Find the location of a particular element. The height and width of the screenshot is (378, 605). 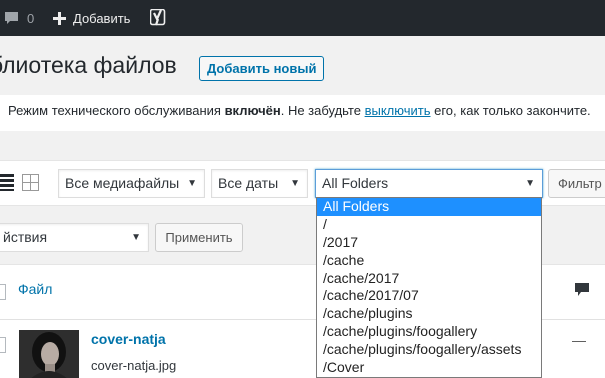

notice-text-before: Режим технического обслуживания is located at coordinates (116, 110).